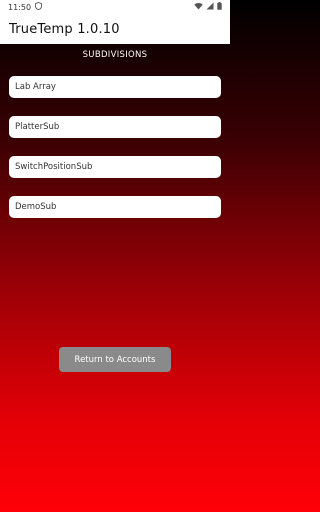 Image resolution: width=320 pixels, height=512 pixels. I want to click on return-to-accounts-button: Return to Accounts, so click(115, 359).